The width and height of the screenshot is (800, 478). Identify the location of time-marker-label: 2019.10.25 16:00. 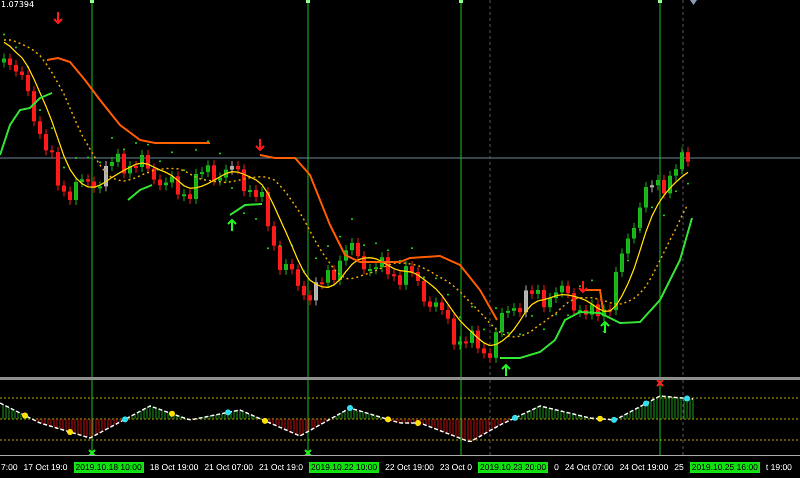
(725, 467).